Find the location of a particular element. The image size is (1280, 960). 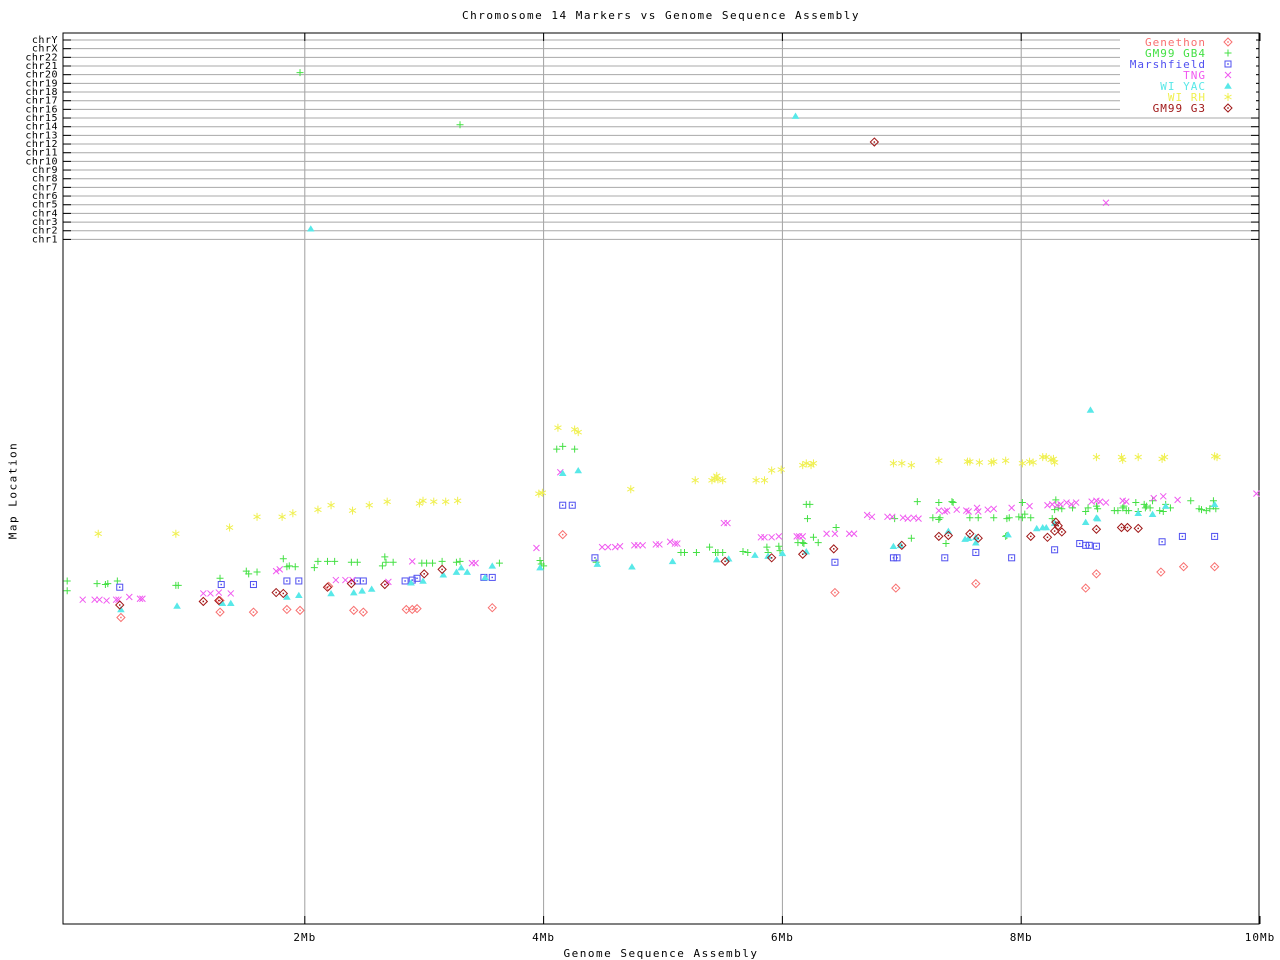

x-tick-label: 2Mb is located at coordinates (304, 937).